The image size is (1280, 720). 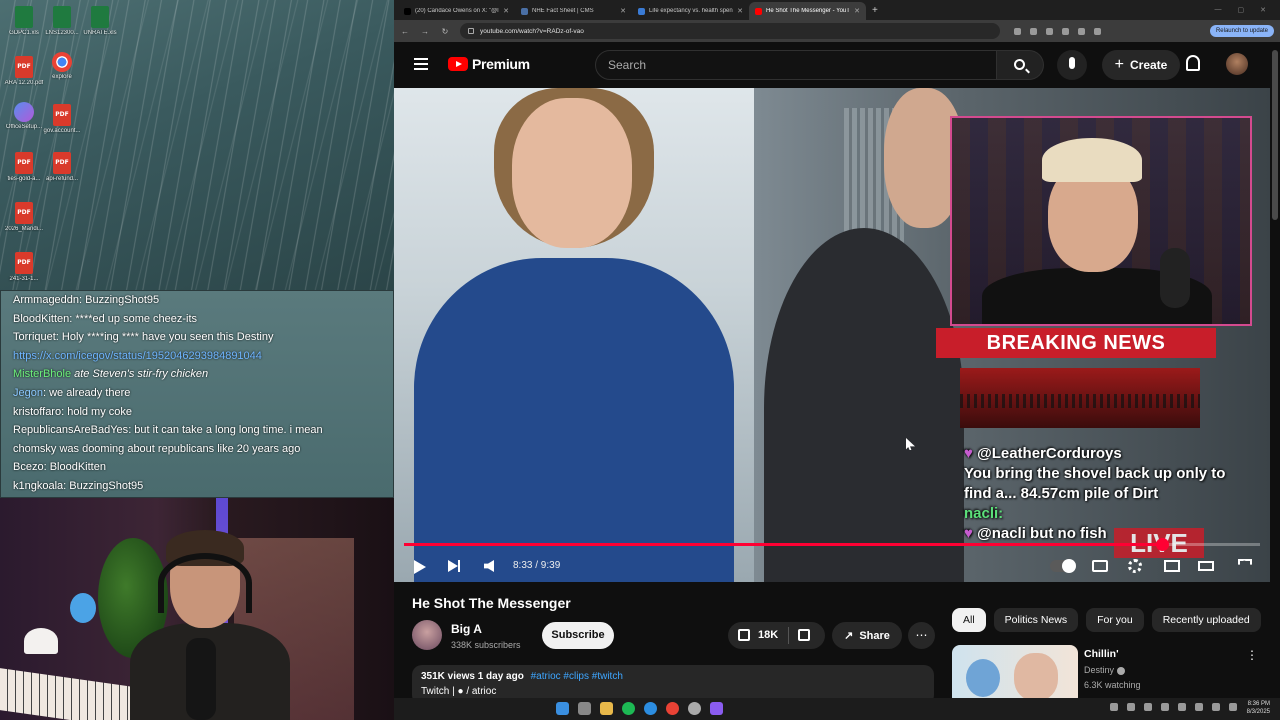 What do you see at coordinates (1206, 620) in the screenshot?
I see `filter-chip: Recently uploaded` at bounding box center [1206, 620].